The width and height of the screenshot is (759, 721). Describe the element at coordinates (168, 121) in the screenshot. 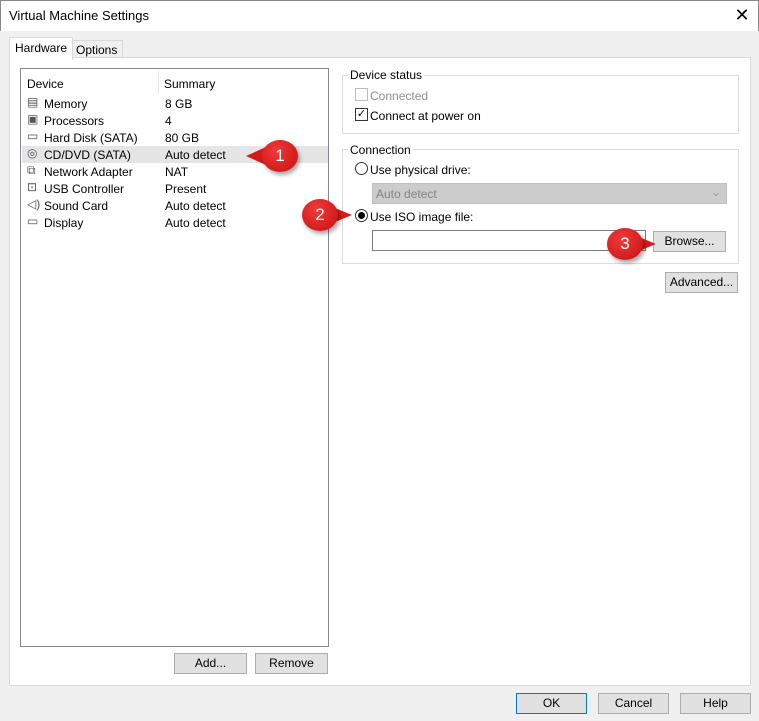

I see `device-summary: 4` at that location.